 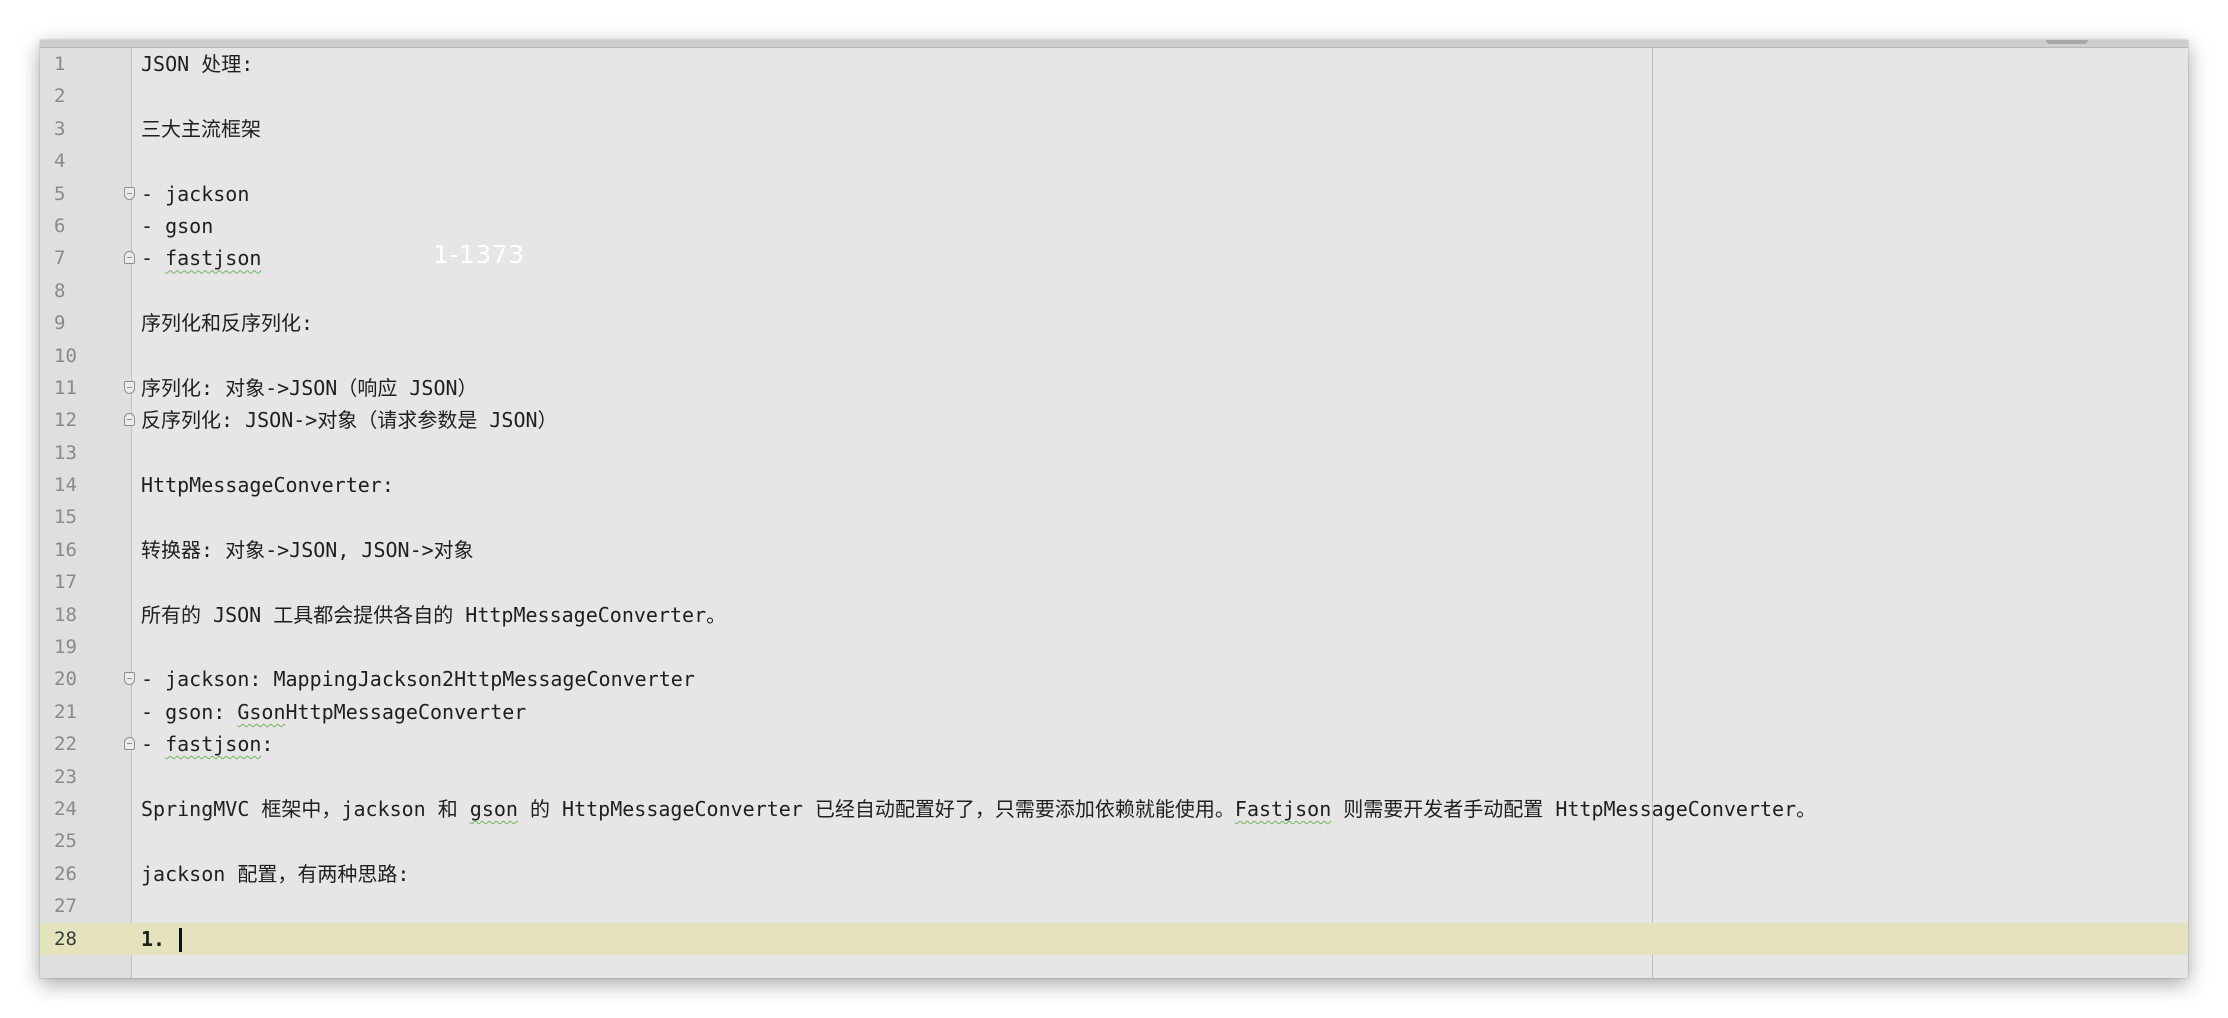 I want to click on line-number: 11, so click(x=65, y=387).